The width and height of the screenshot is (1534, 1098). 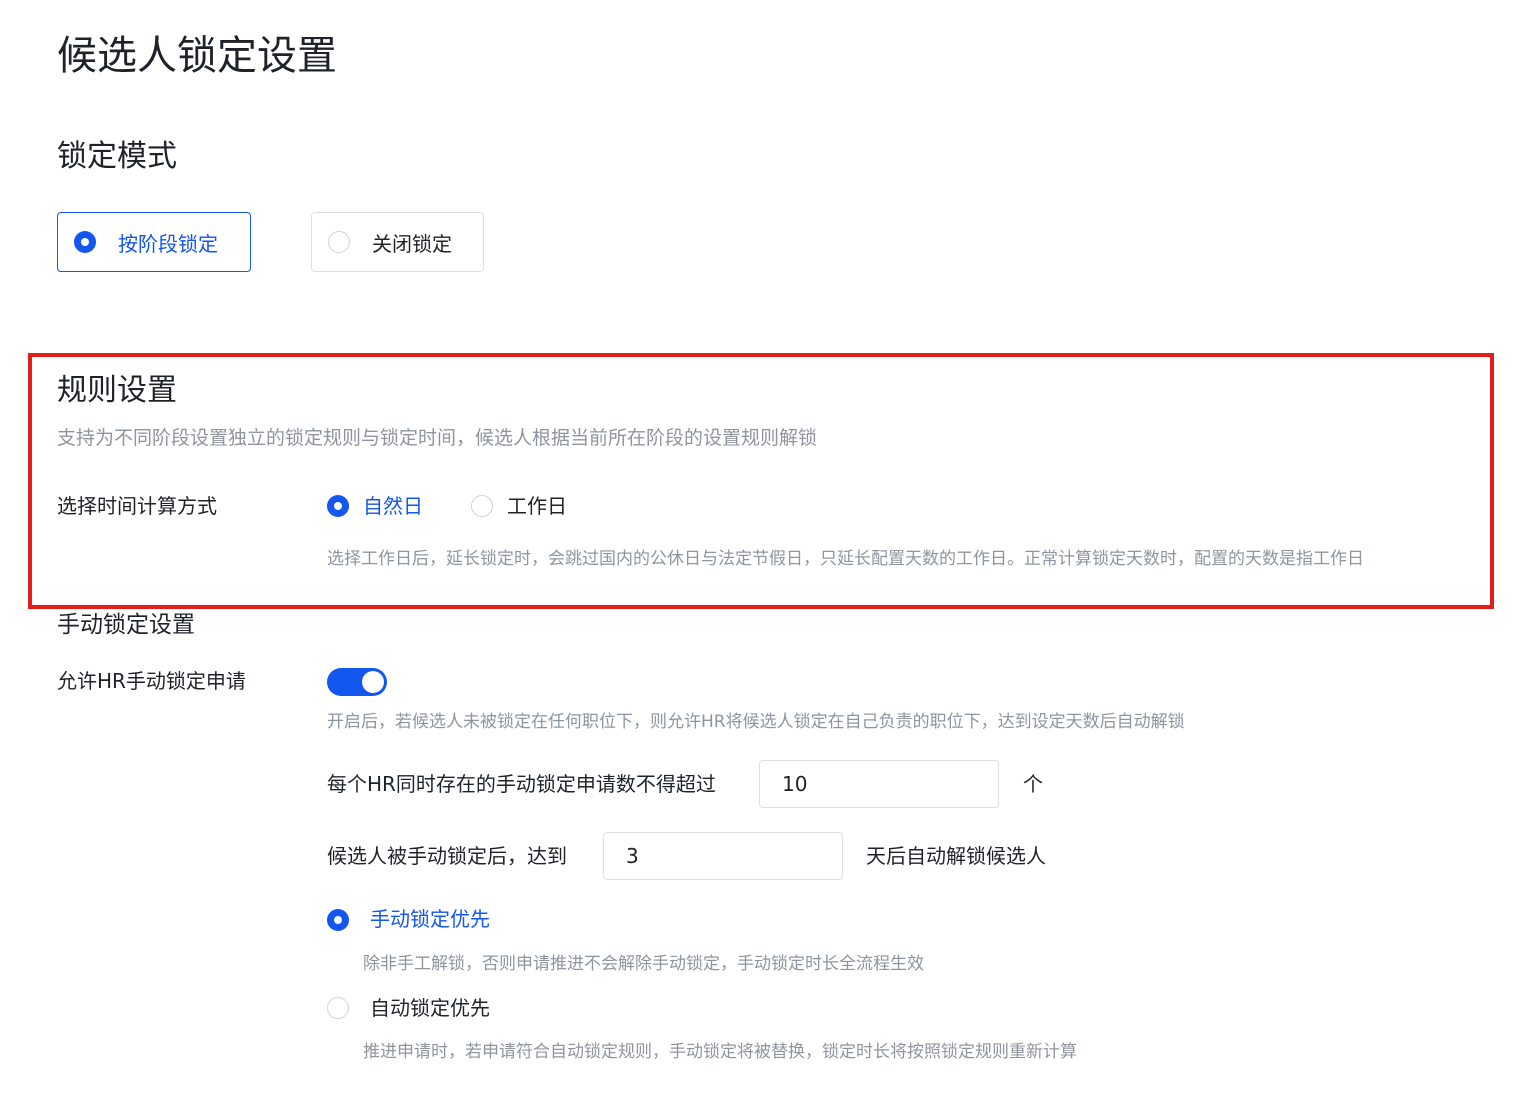 What do you see at coordinates (373, 682) in the screenshot?
I see `toggle-knob` at bounding box center [373, 682].